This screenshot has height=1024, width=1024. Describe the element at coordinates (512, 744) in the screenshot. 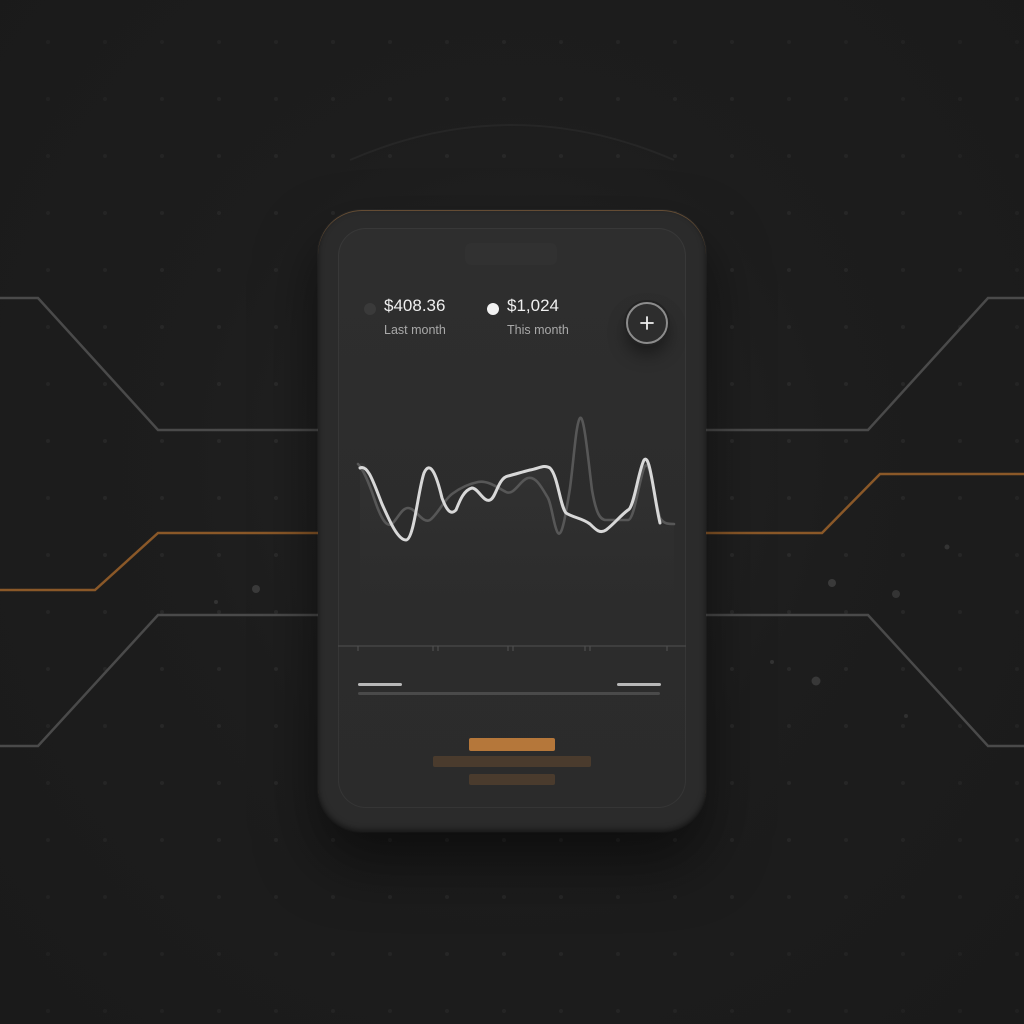

I see `primary-action-button` at that location.